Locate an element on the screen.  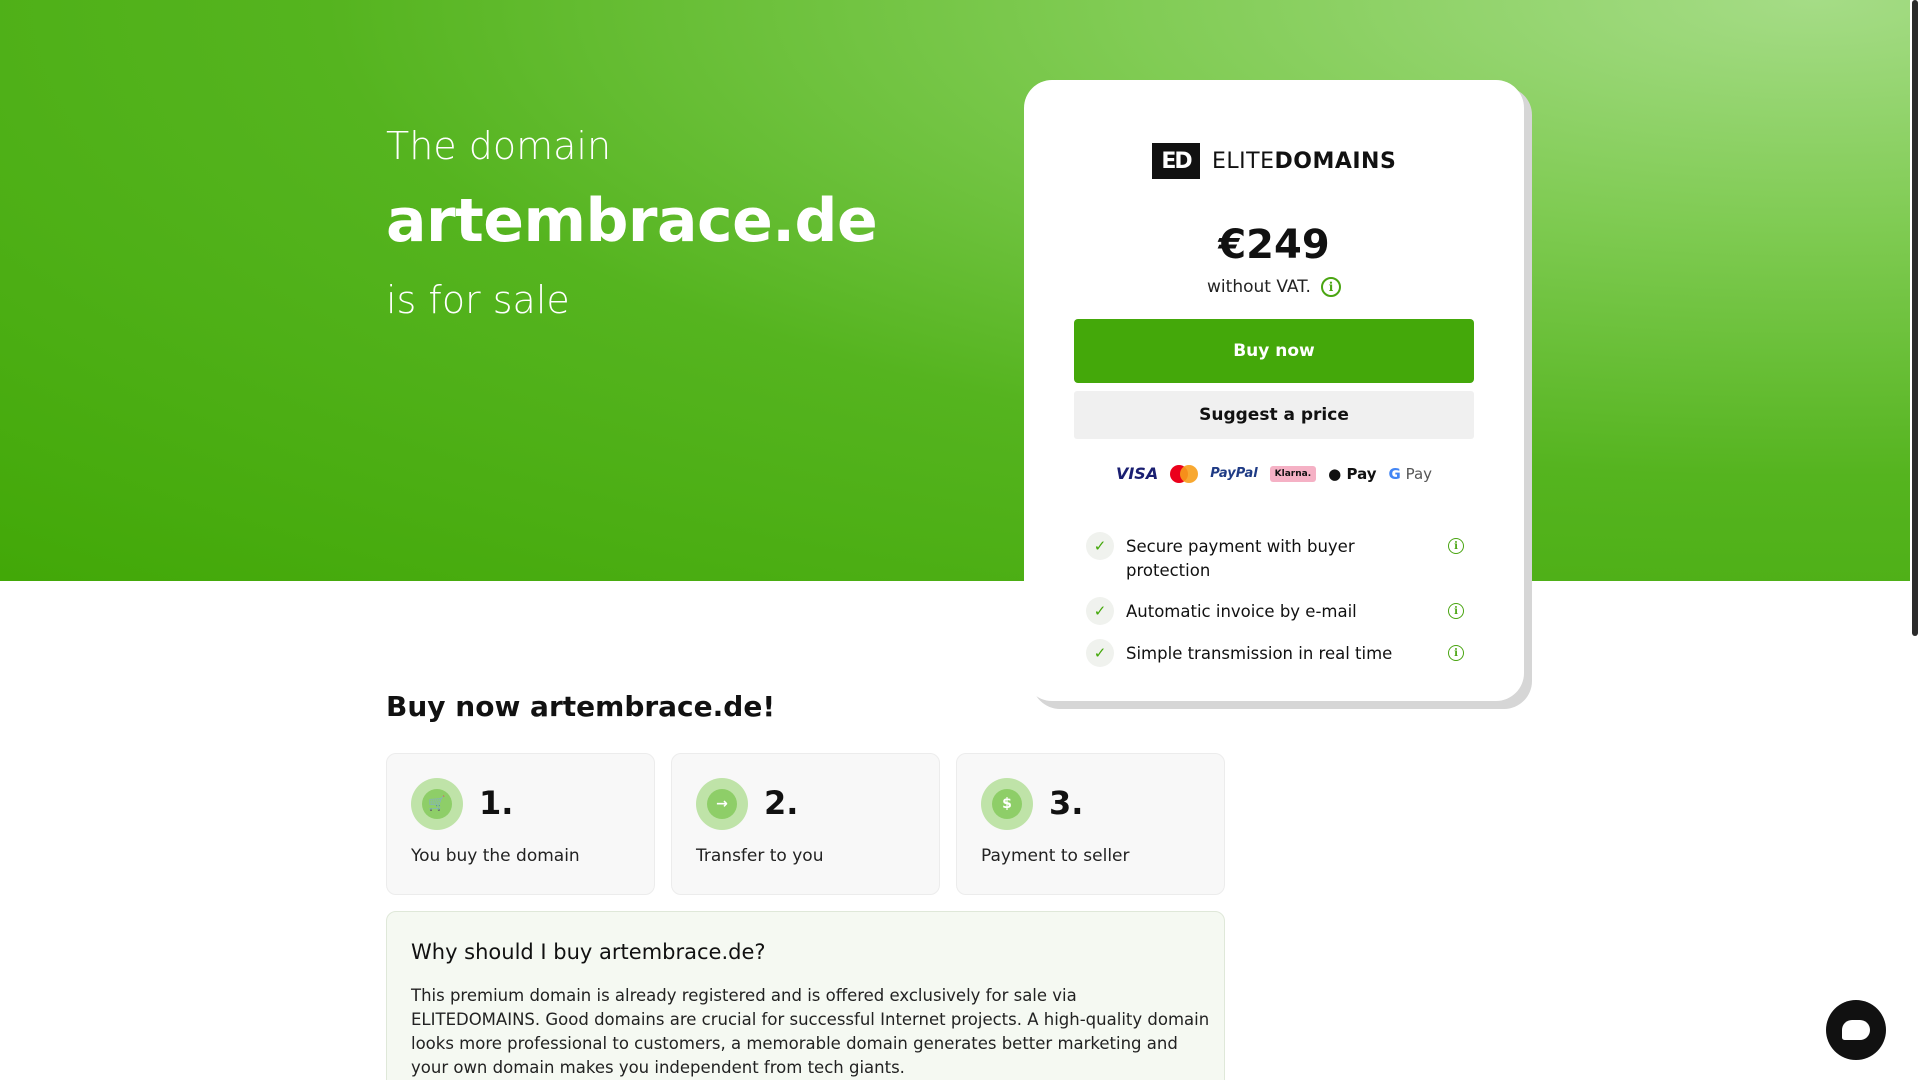
feature-item: ✓ Simple transmission in real time i is located at coordinates (1276, 653).